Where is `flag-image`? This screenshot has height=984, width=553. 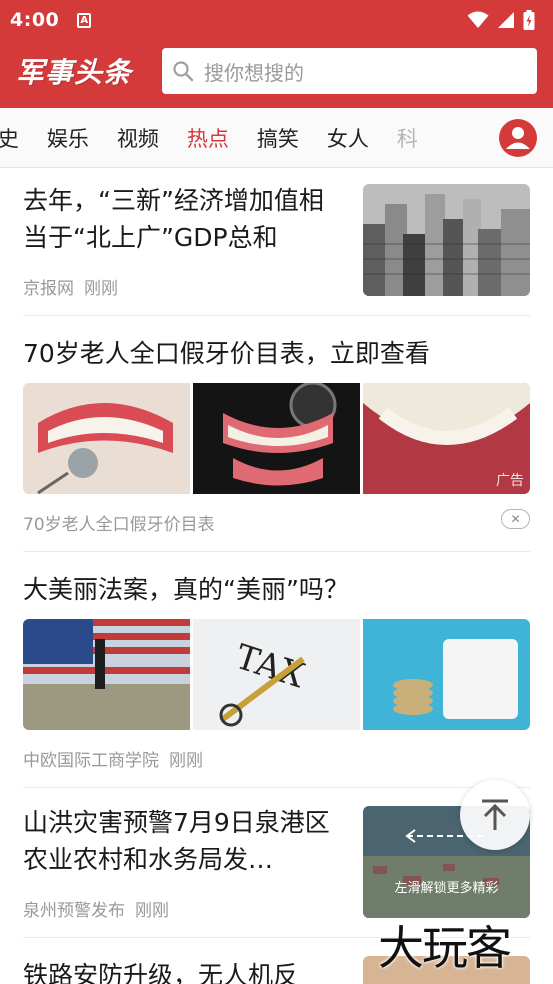
flag-image is located at coordinates (106, 674).